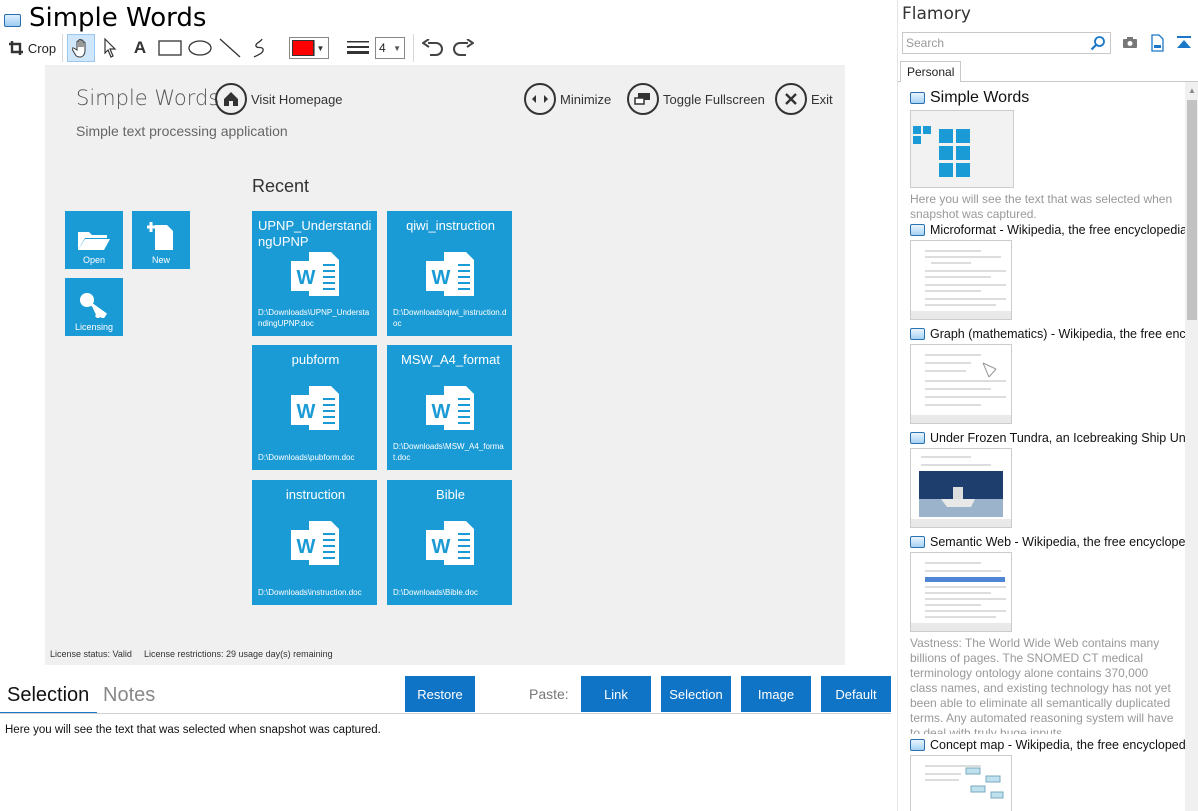  I want to click on pen-color-picker: ▼, so click(309, 48).